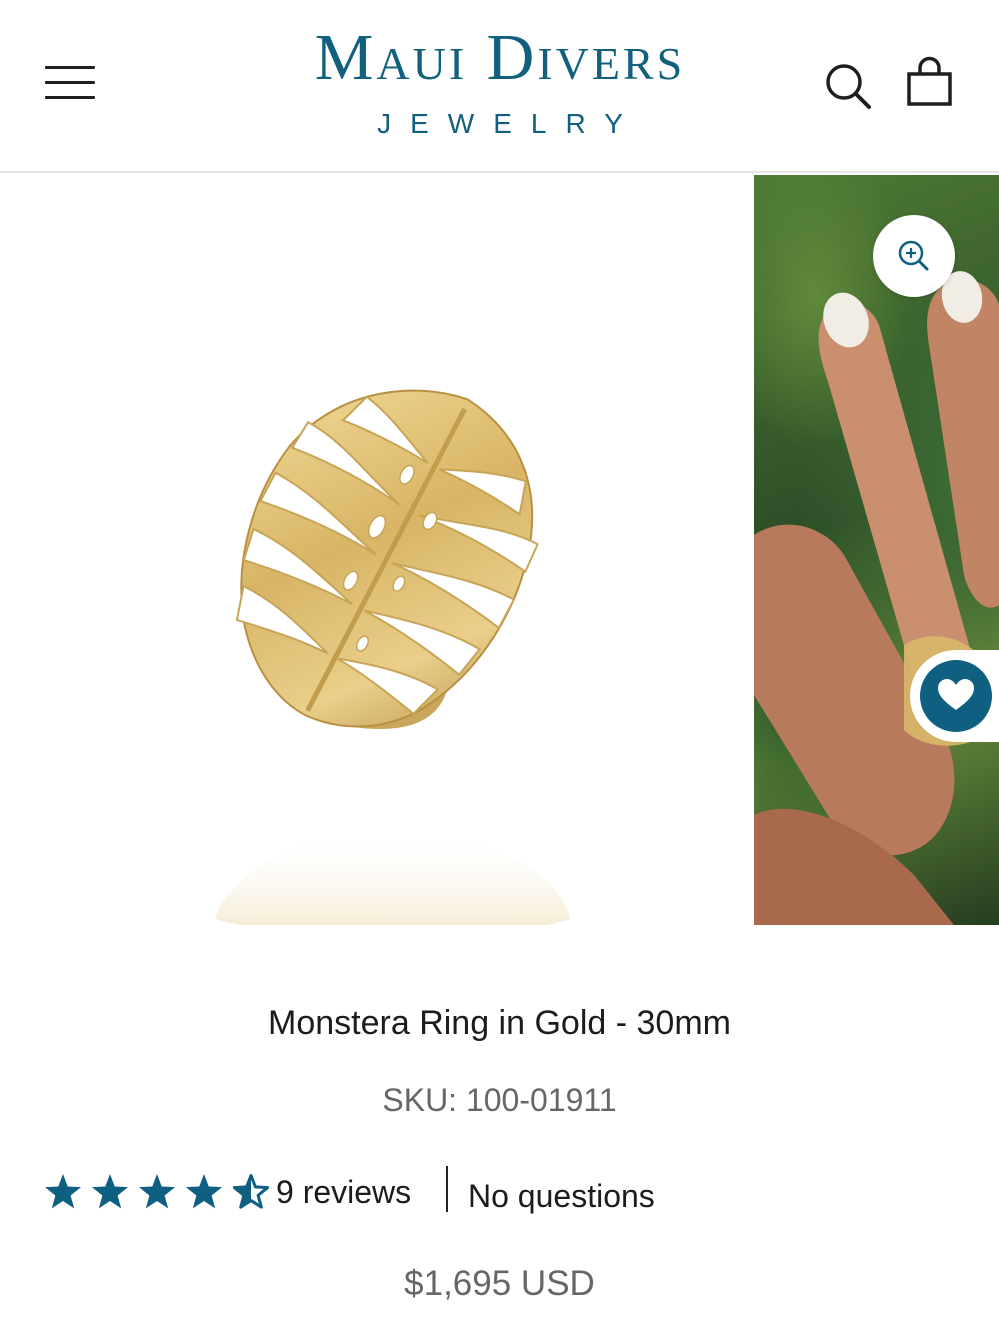 The width and height of the screenshot is (999, 1333). Describe the element at coordinates (500, 57) in the screenshot. I see `logo-main-text: Maui Divers` at that location.